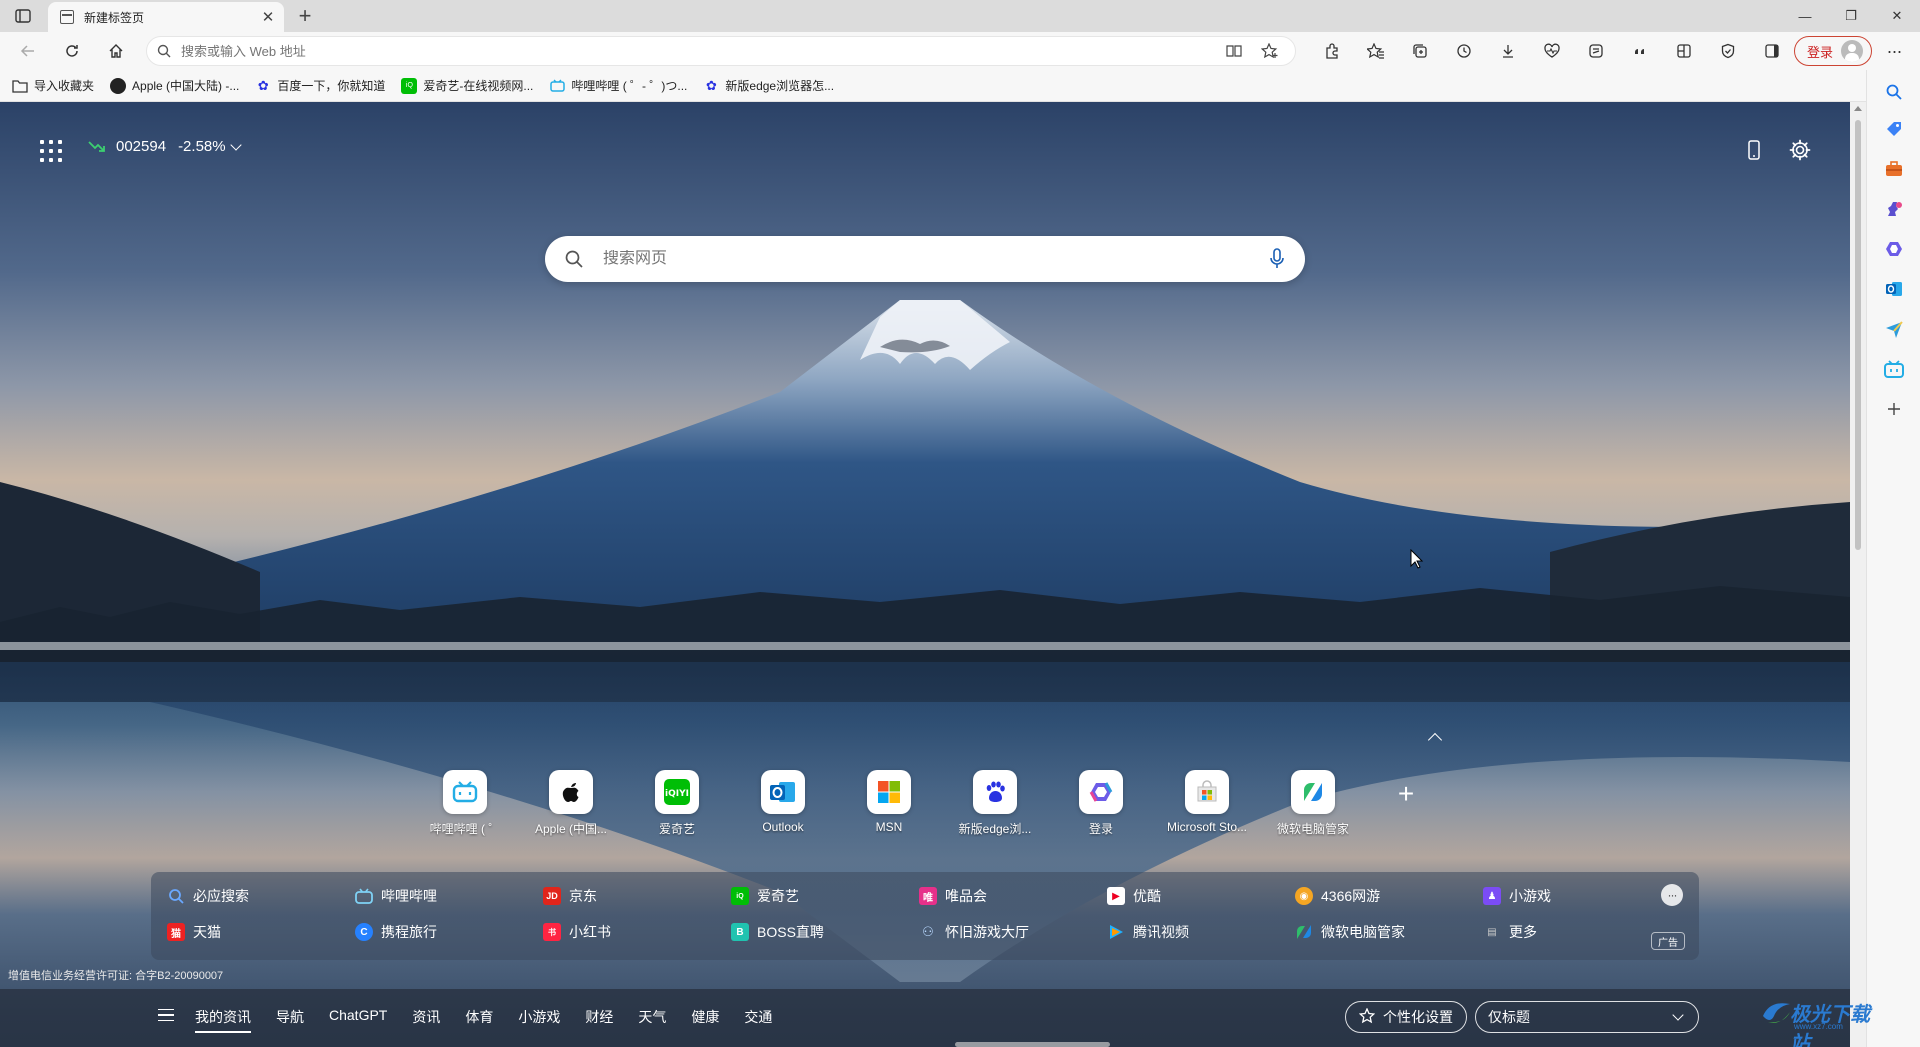 The width and height of the screenshot is (1920, 1047). What do you see at coordinates (711, 85) in the screenshot?
I see `baidu-icon: ✿` at bounding box center [711, 85].